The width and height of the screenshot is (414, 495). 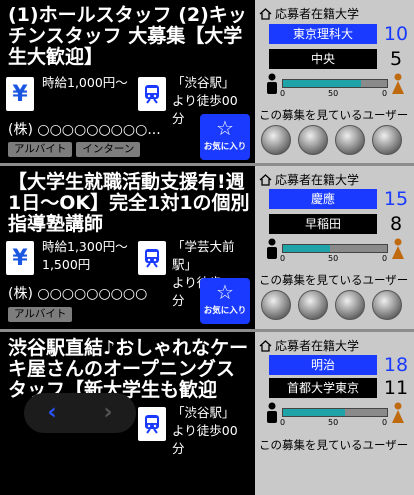 What do you see at coordinates (78, 294) in the screenshot?
I see `company-name: (株) ○○○○○○○○○` at bounding box center [78, 294].